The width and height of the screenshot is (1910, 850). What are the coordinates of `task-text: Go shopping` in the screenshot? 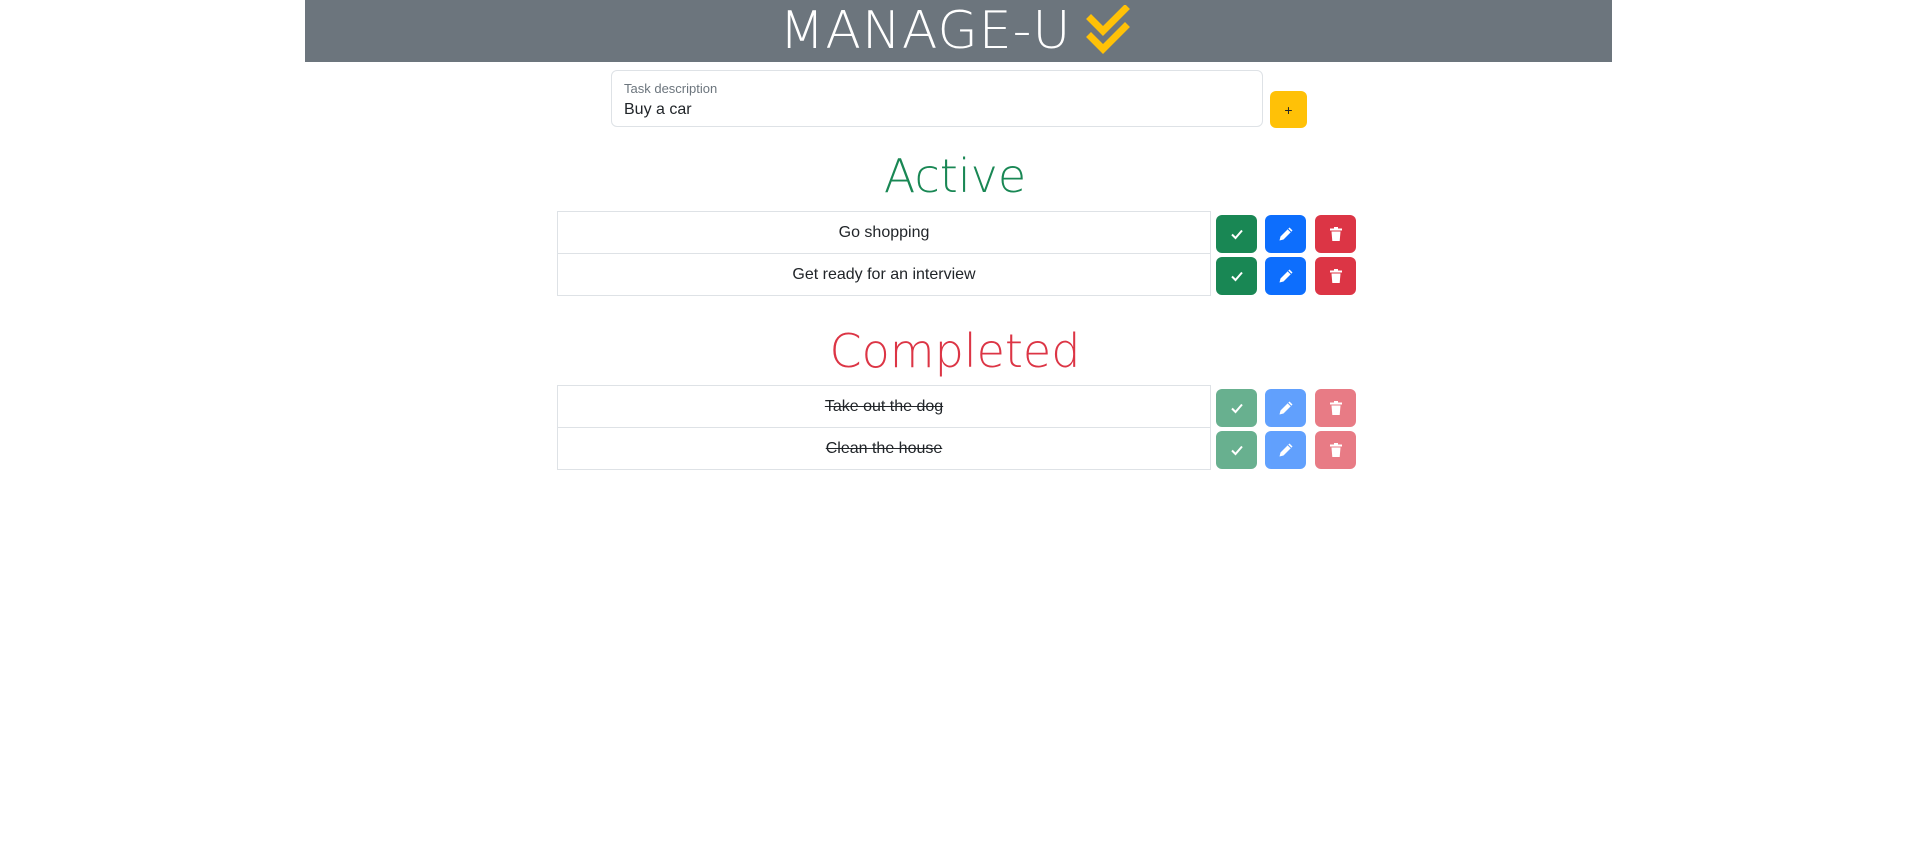 It's located at (884, 232).